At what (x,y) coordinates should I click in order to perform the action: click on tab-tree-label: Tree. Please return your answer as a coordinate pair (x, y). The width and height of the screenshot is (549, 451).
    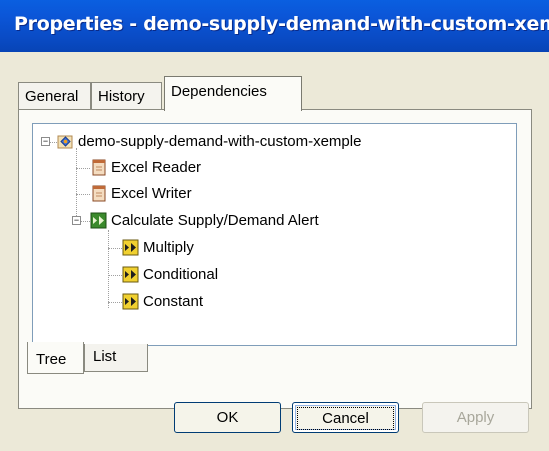
    Looking at the image, I should click on (51, 359).